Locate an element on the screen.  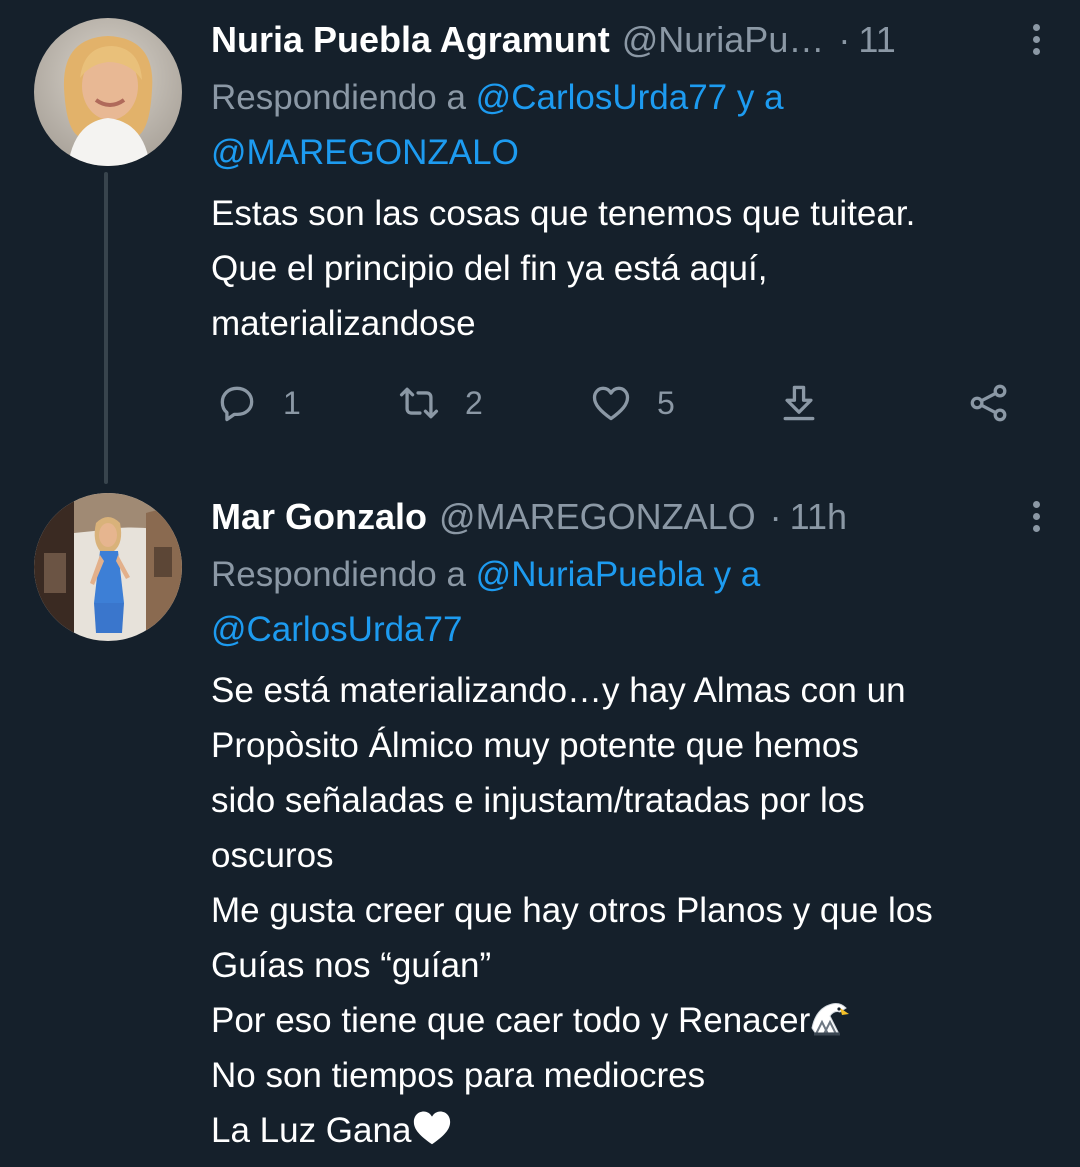
reply-count: 1 is located at coordinates (292, 402).